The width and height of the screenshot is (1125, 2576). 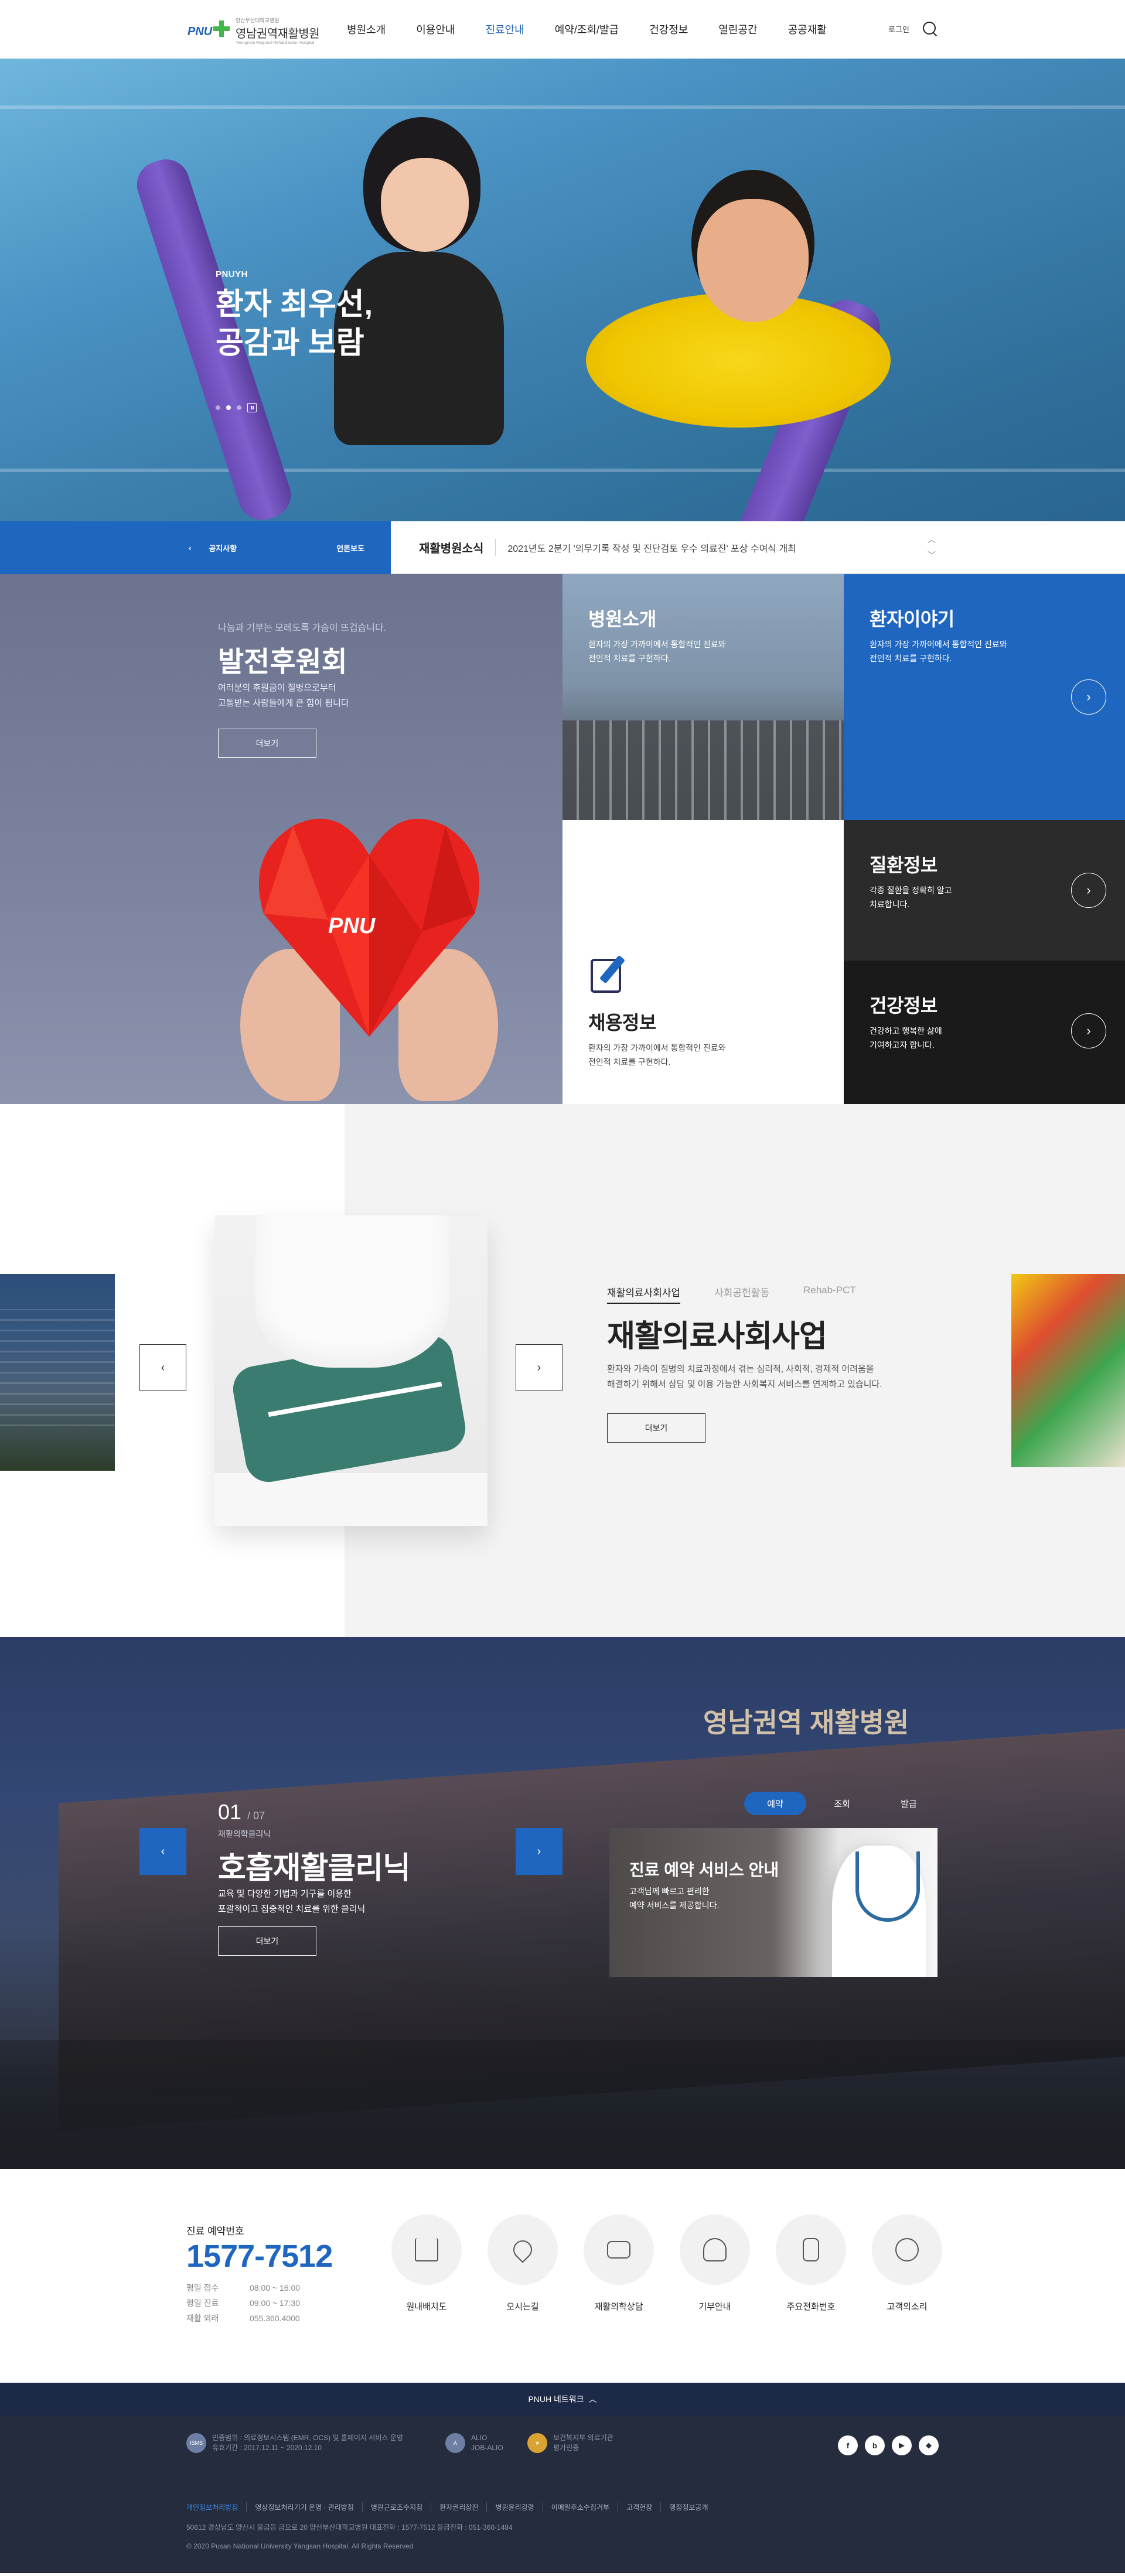 I want to click on alio-badge-icon: A, so click(x=455, y=2443).